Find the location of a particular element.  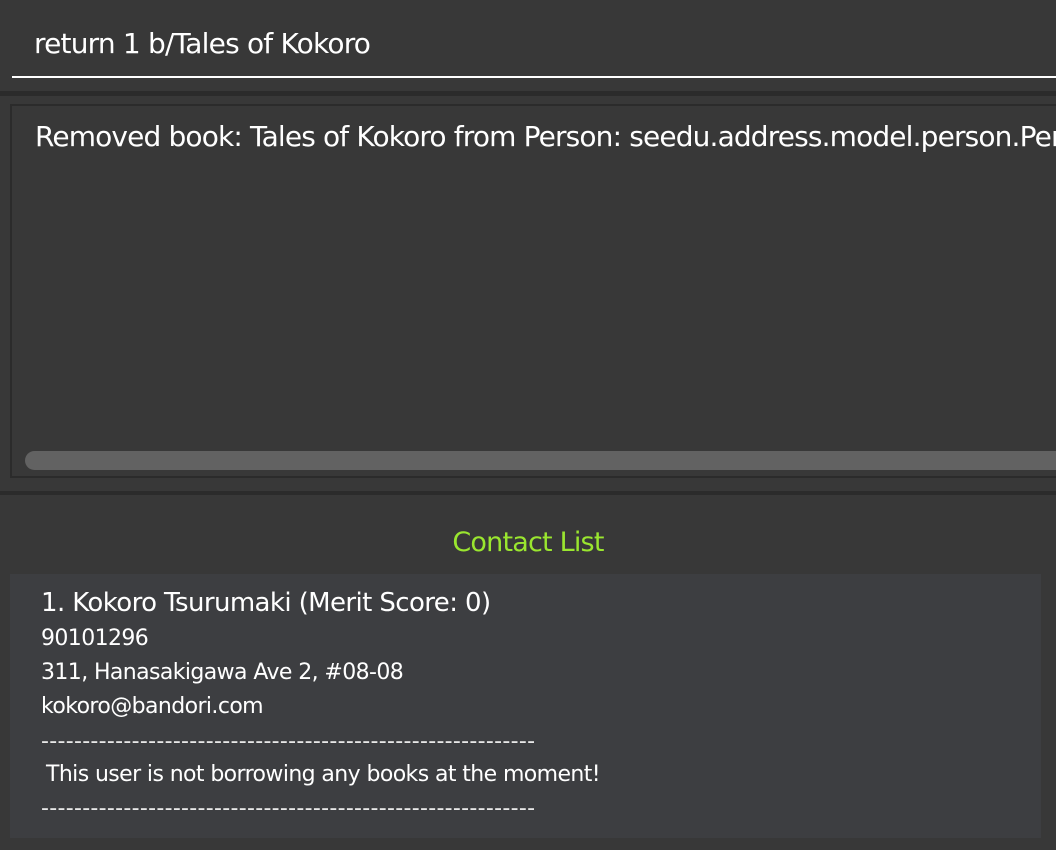

contact-phone: 90101296 is located at coordinates (95, 638).